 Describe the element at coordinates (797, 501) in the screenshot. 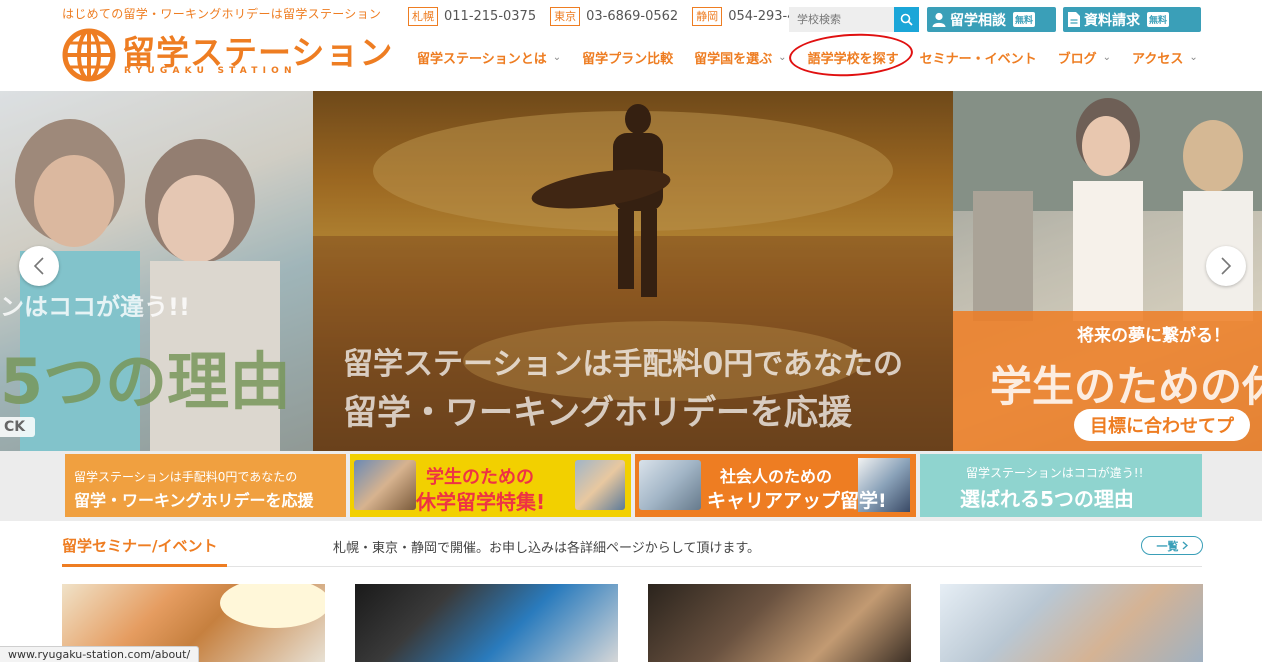

I see `banner-title: キャリアアップ留学!` at that location.